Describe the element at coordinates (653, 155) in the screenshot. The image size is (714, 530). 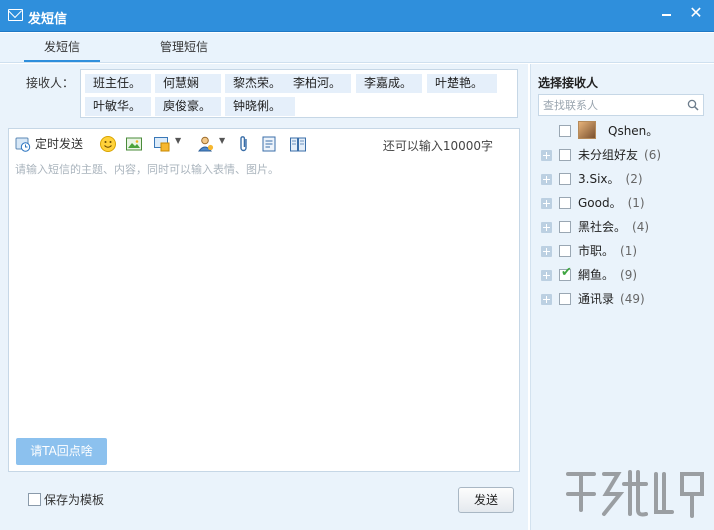
I see `group-count: (6)` at that location.